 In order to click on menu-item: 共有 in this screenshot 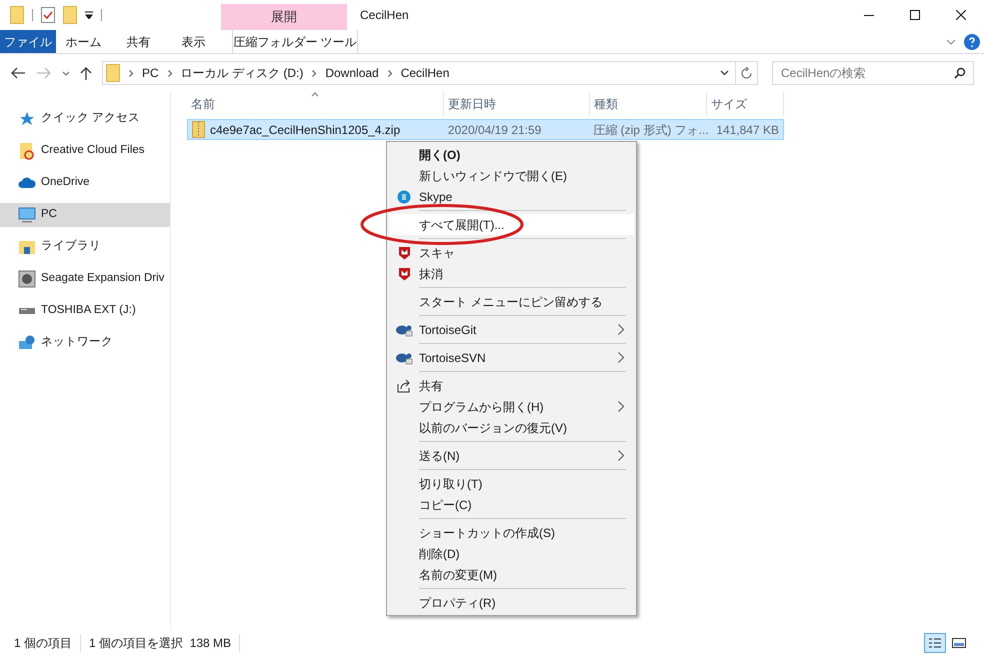, I will do `click(511, 385)`.